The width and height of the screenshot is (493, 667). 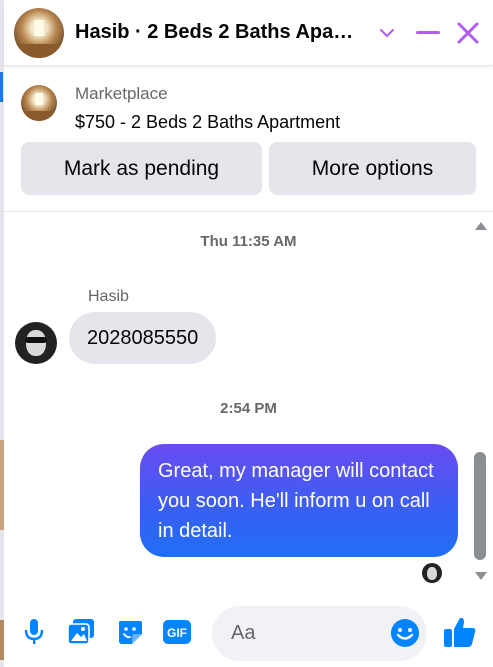 I want to click on minimize-icon, so click(x=428, y=33).